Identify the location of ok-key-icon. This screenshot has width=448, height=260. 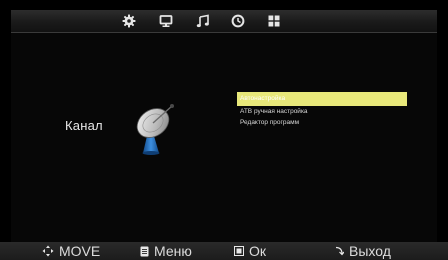
(239, 251).